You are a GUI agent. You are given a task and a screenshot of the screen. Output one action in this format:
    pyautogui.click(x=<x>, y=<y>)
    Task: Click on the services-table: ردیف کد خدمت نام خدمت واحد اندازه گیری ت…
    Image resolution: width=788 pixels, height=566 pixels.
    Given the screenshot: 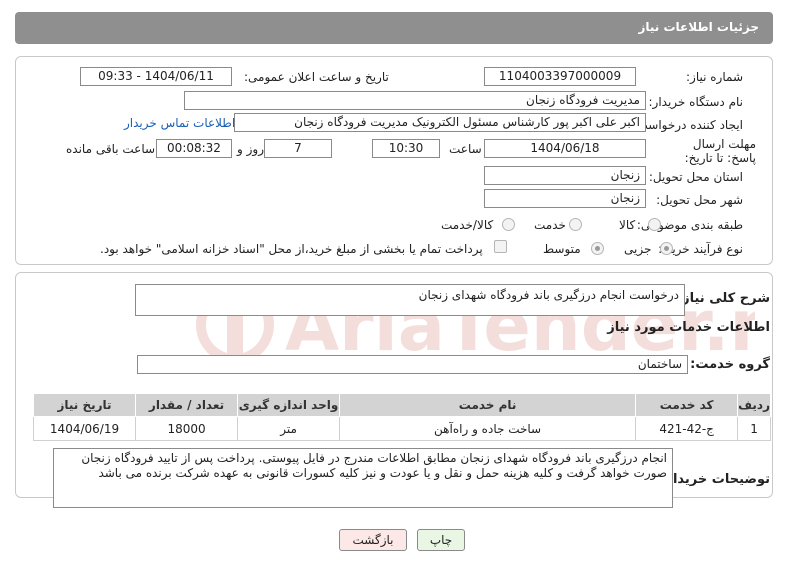 What is the action you would take?
    pyautogui.click(x=401, y=417)
    